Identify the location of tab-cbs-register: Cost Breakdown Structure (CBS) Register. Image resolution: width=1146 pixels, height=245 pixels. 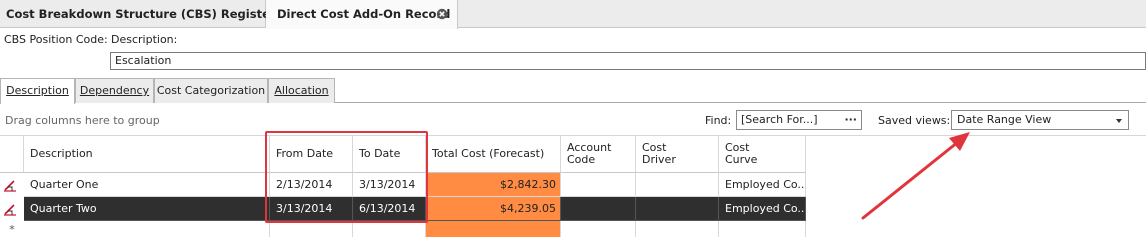
(138, 14).